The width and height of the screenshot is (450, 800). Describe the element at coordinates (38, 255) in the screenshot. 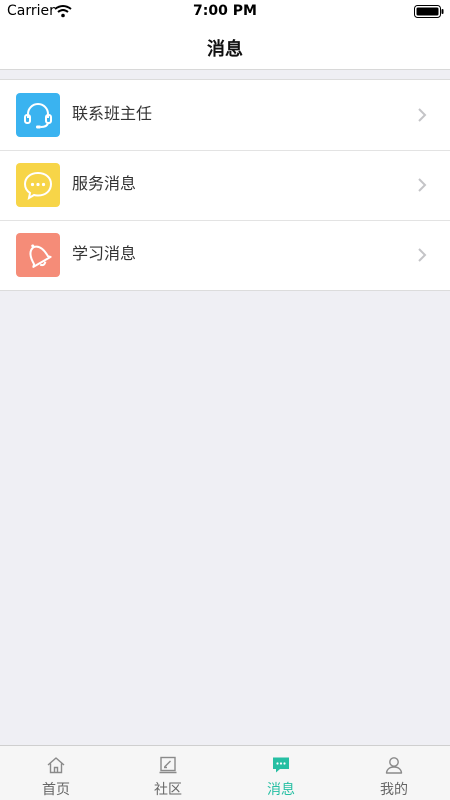

I see `bell-icon` at that location.